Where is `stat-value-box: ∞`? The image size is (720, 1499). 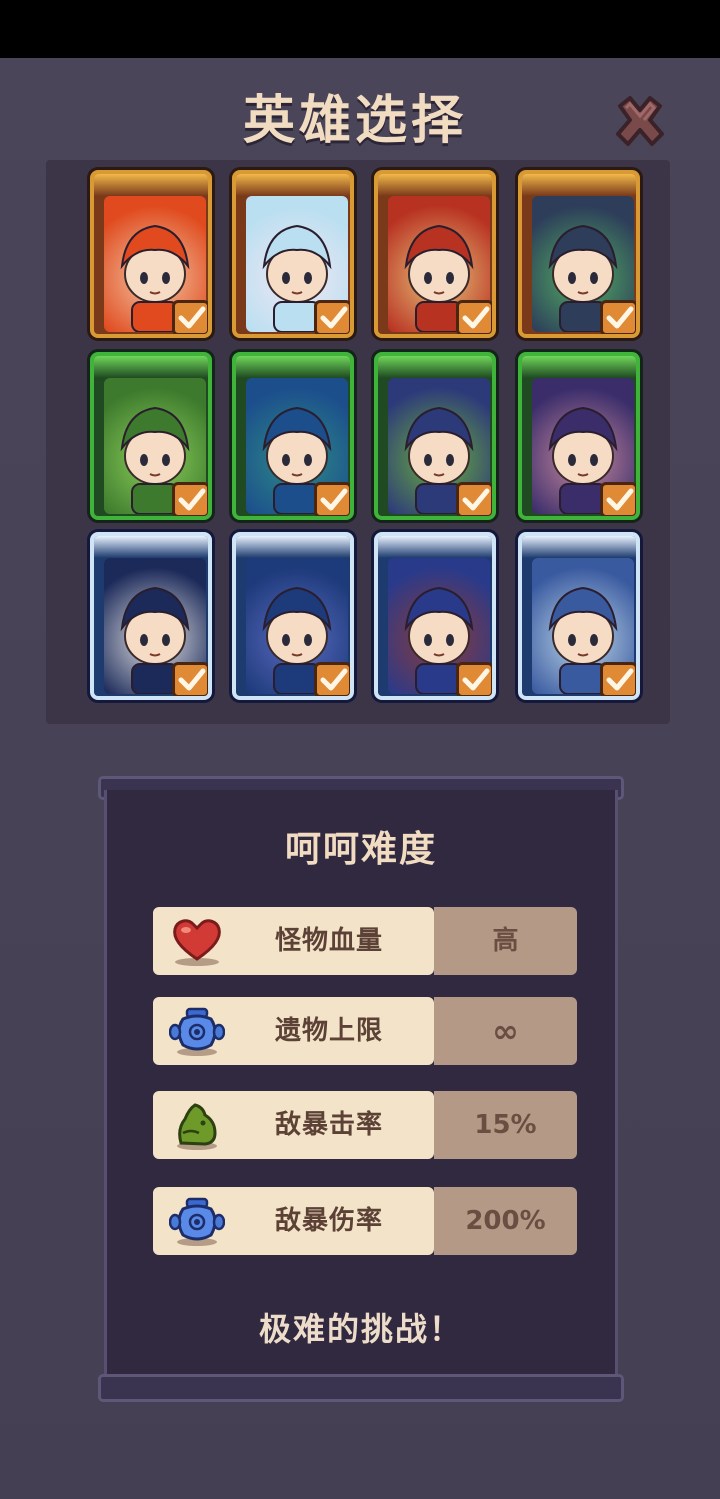
stat-value-box: ∞ is located at coordinates (505, 1031).